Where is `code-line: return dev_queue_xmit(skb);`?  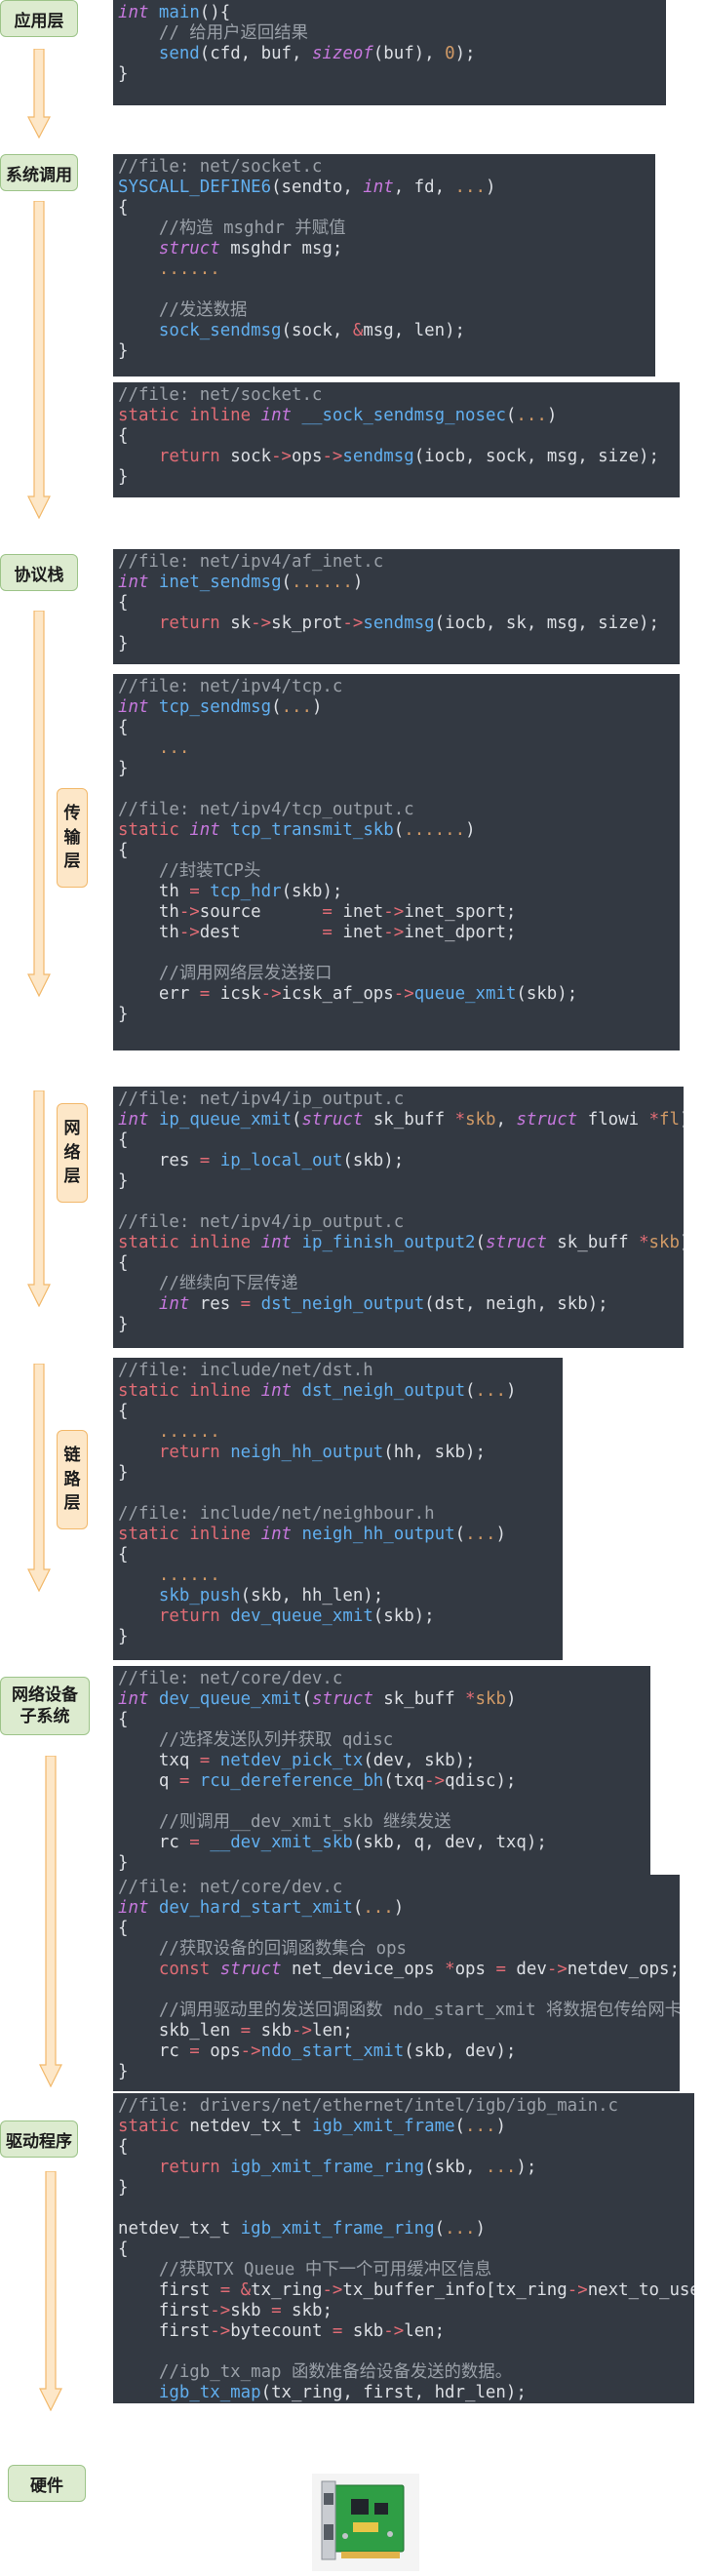
code-line: return dev_queue_xmit(skb); is located at coordinates (340, 1616).